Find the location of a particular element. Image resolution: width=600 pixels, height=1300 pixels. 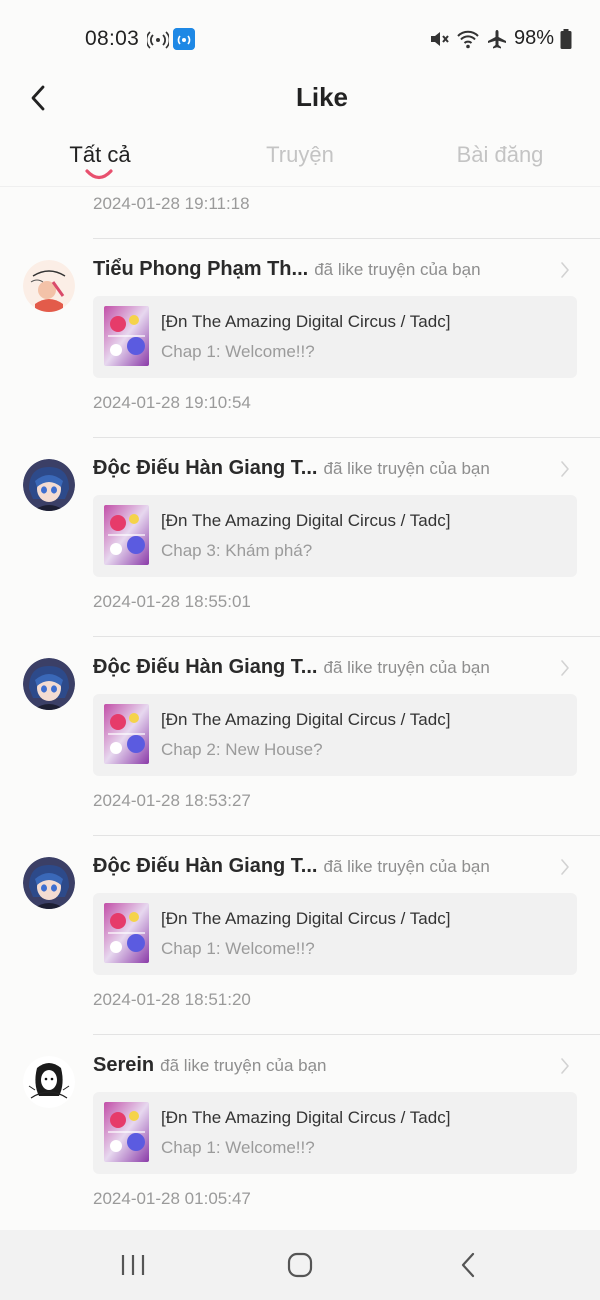

tab-stories: Truyện is located at coordinates (300, 155).